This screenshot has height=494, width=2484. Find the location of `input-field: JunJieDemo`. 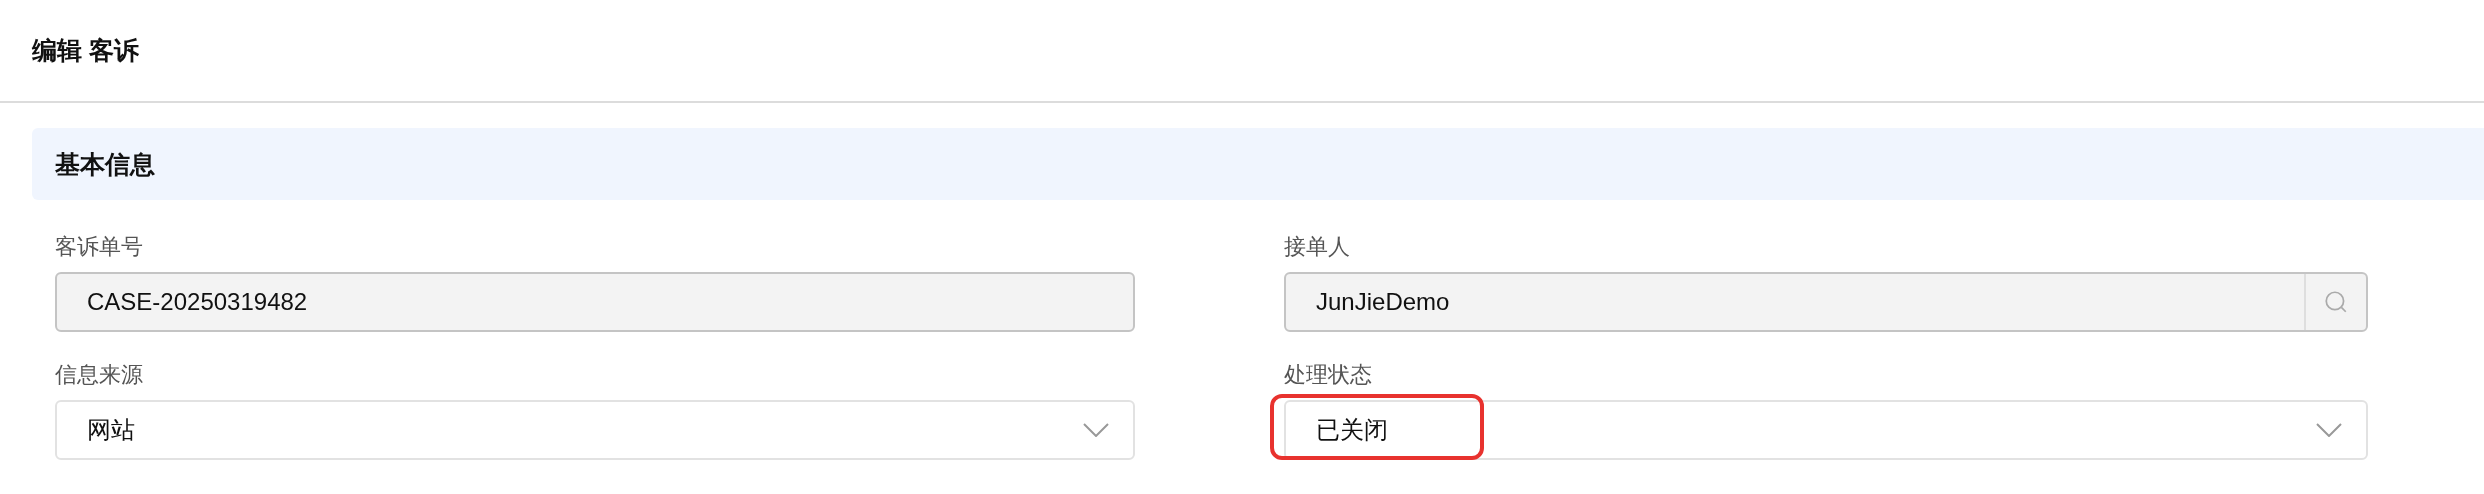

input-field: JunJieDemo is located at coordinates (1826, 302).